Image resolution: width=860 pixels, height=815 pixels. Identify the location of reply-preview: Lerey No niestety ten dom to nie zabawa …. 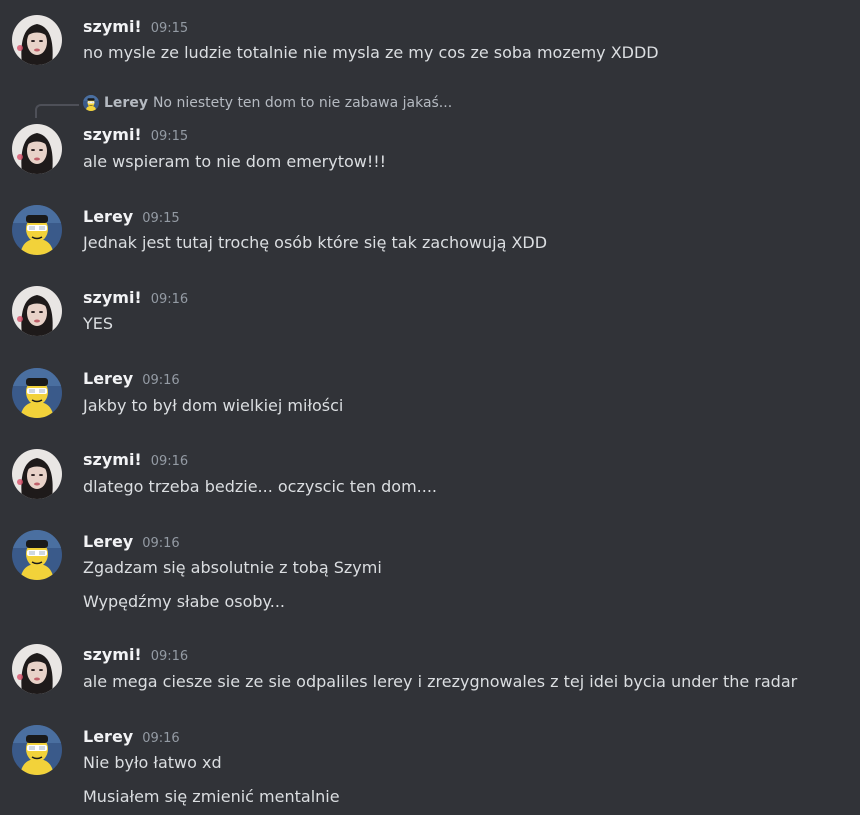
(267, 103).